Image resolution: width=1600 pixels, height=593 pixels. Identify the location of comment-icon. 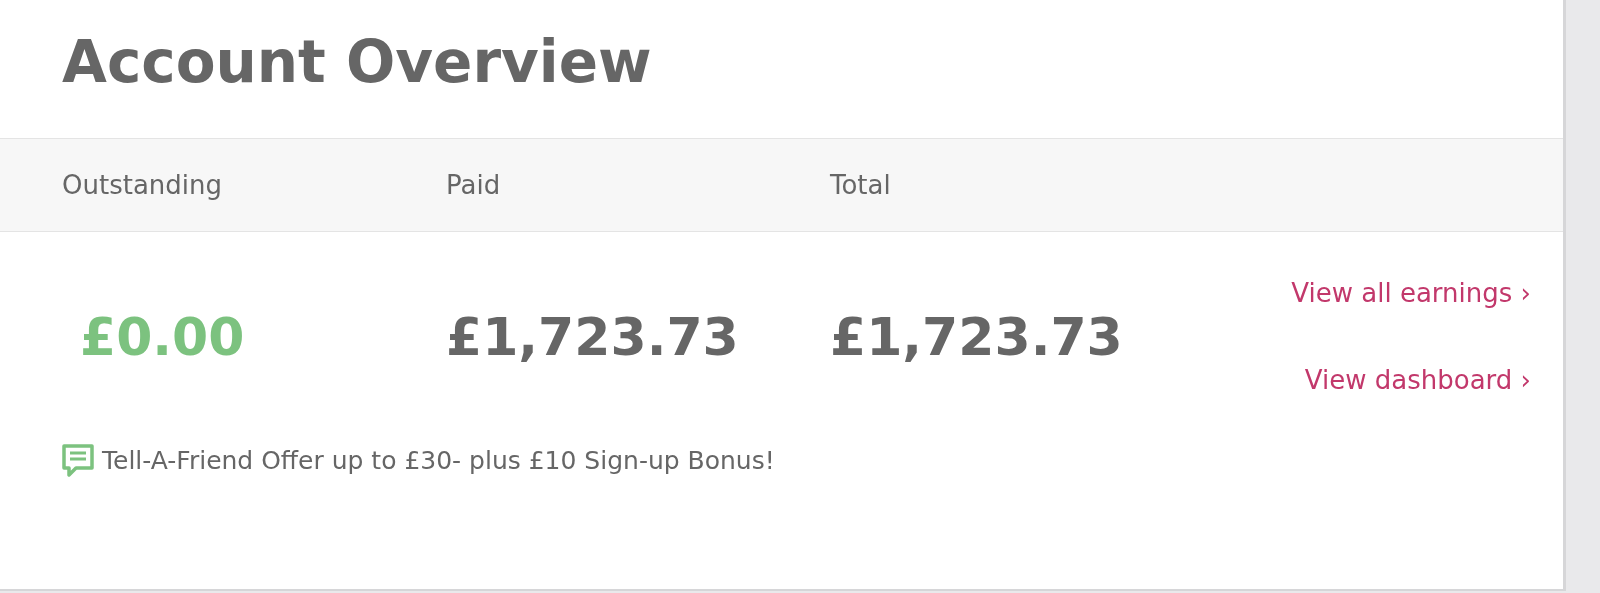
(78, 460).